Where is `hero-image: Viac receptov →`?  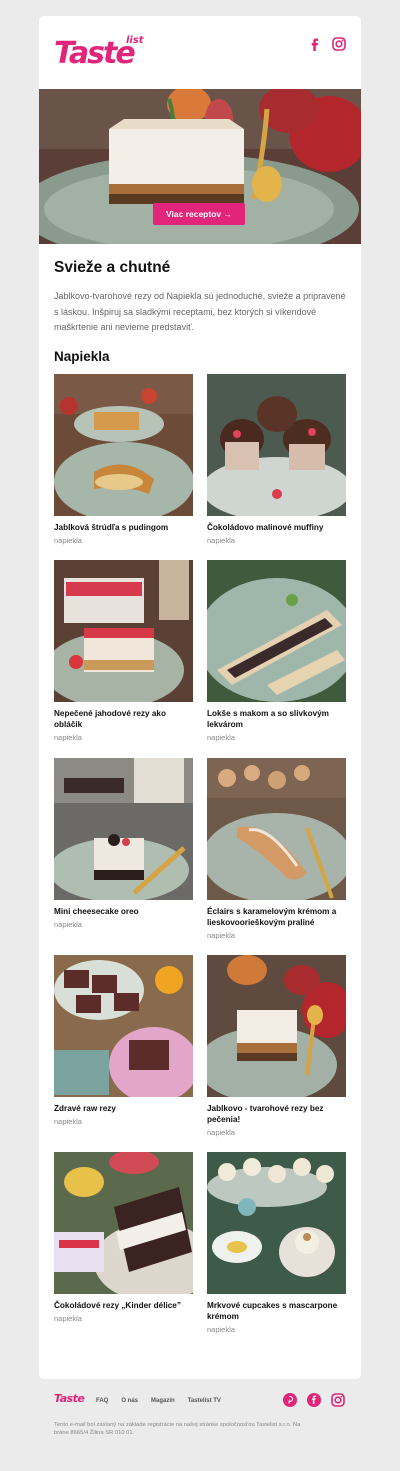
hero-image: Viac receptov → is located at coordinates (200, 166).